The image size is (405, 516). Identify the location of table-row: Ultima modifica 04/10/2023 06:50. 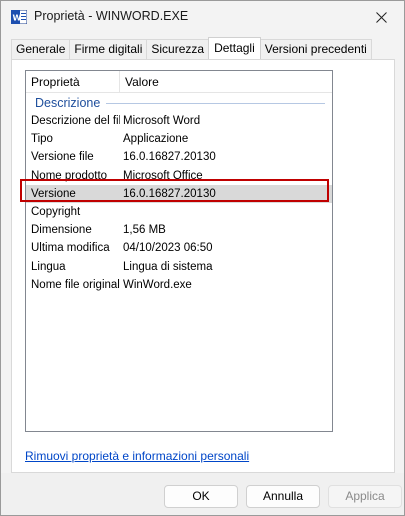
(179, 248).